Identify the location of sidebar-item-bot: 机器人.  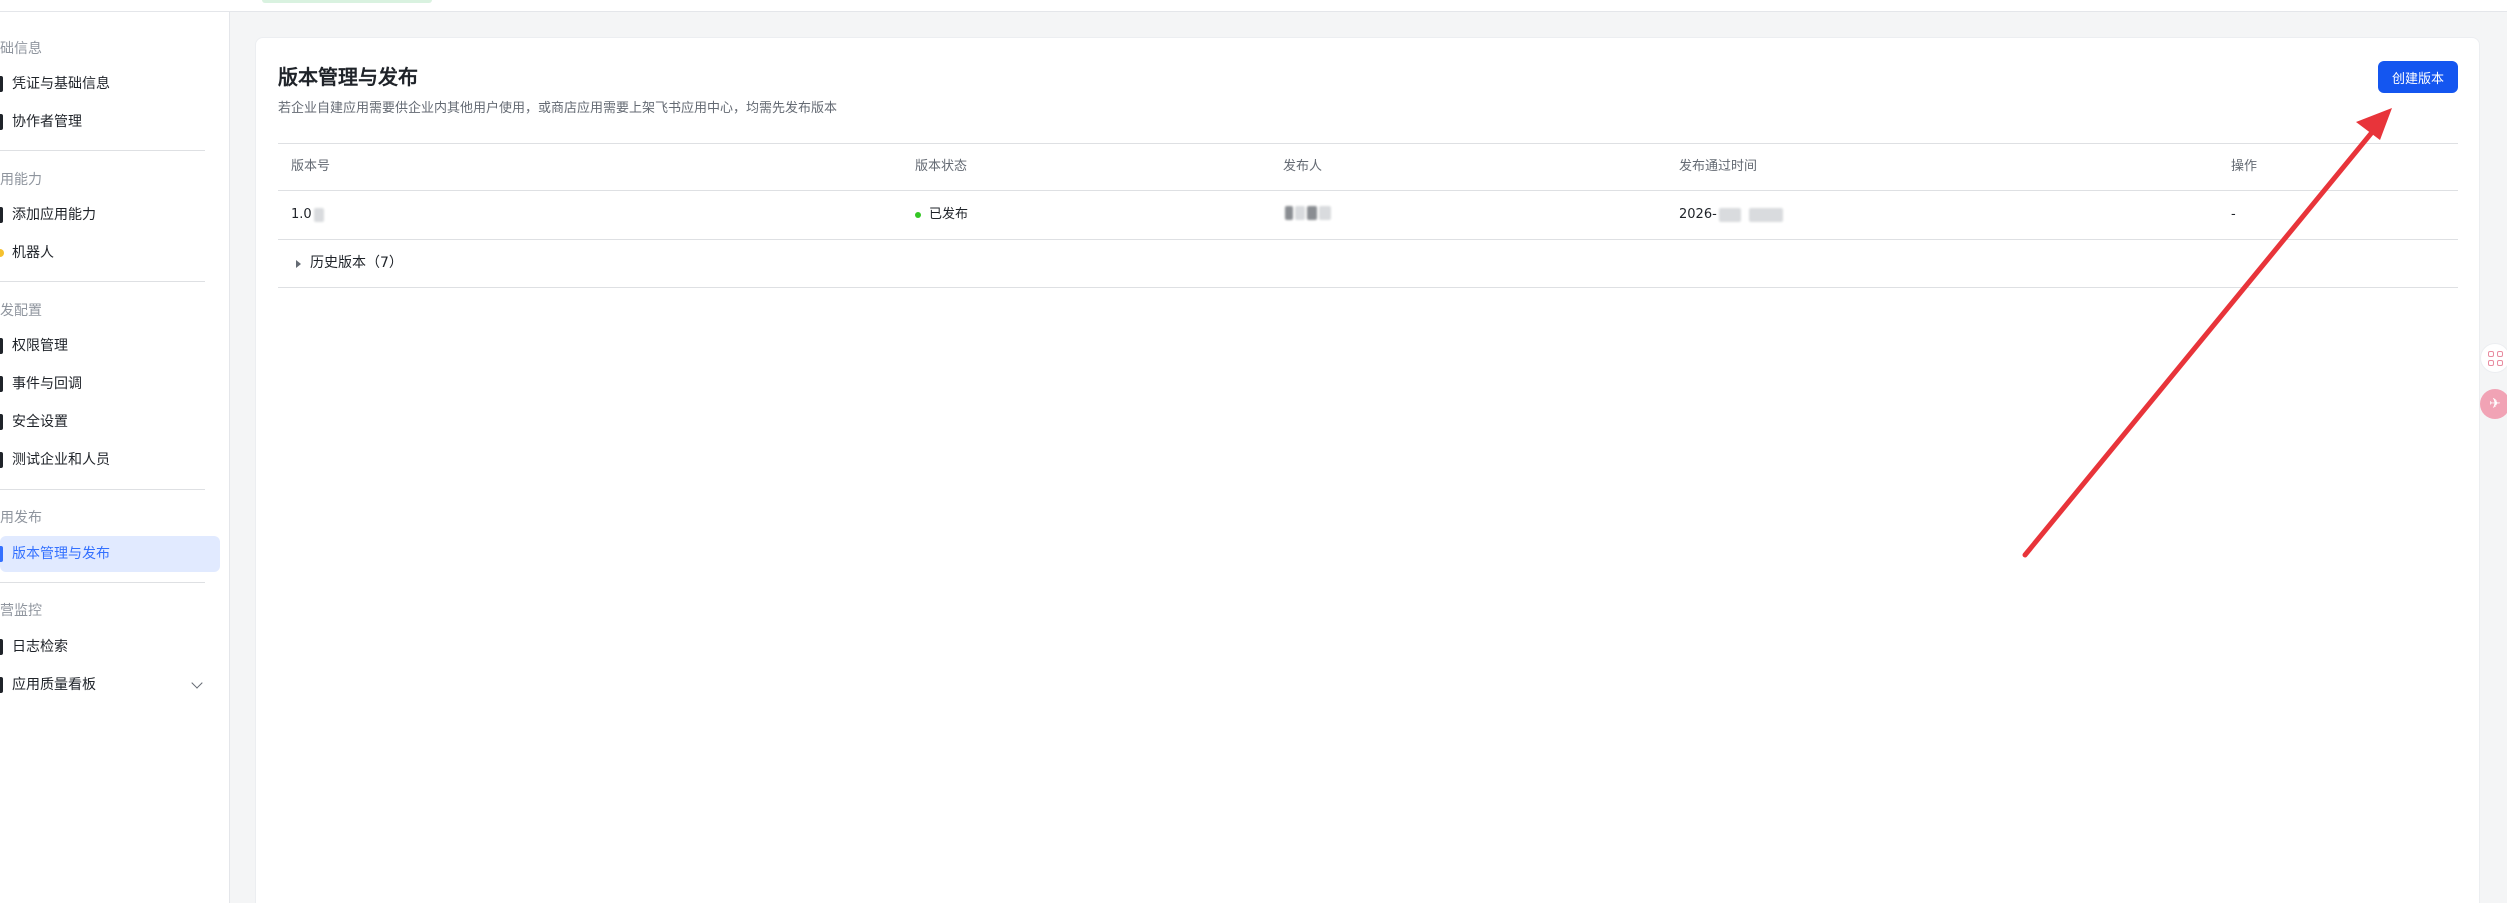
(110, 253).